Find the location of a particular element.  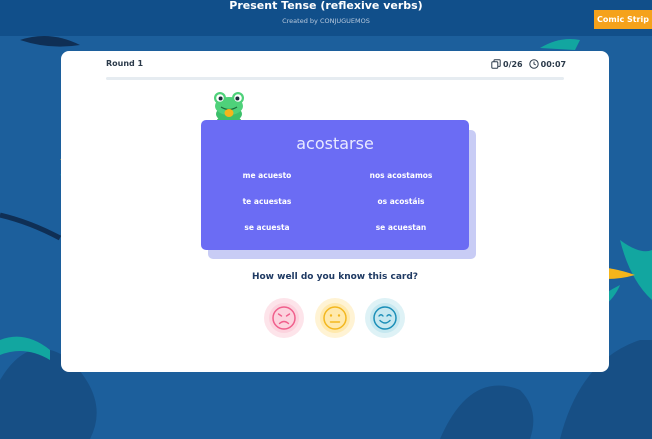

frog-mascot-icon is located at coordinates (229, 107).